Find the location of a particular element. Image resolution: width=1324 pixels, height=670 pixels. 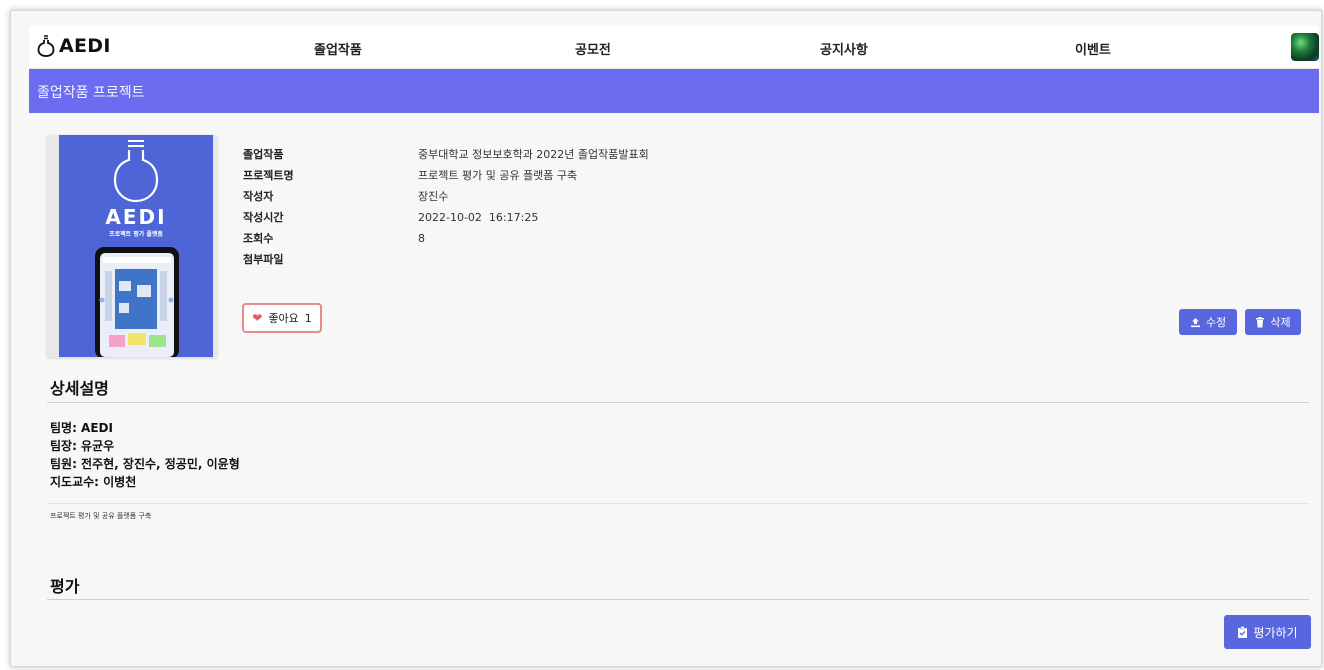

meta-value-competition: 중부대학교 정보보호학과 2022년 졸업작품발표회 is located at coordinates (533, 154).